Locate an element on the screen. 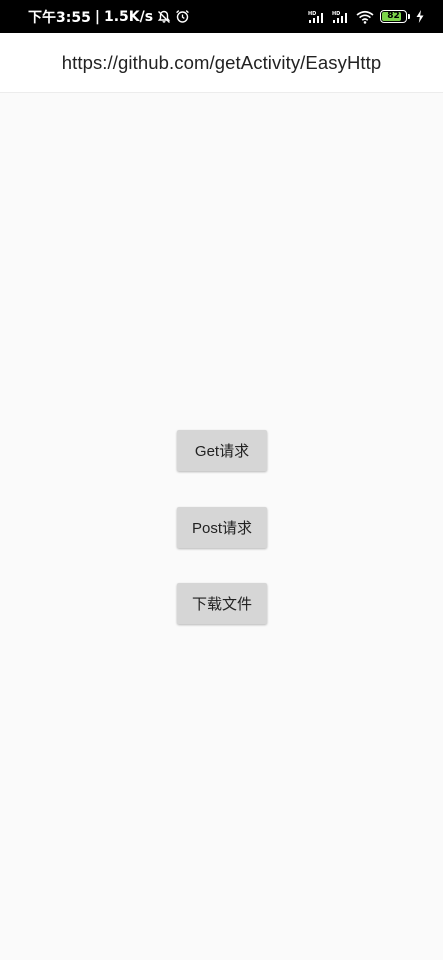 The width and height of the screenshot is (443, 960). post-request-button: Post请求 is located at coordinates (222, 527).